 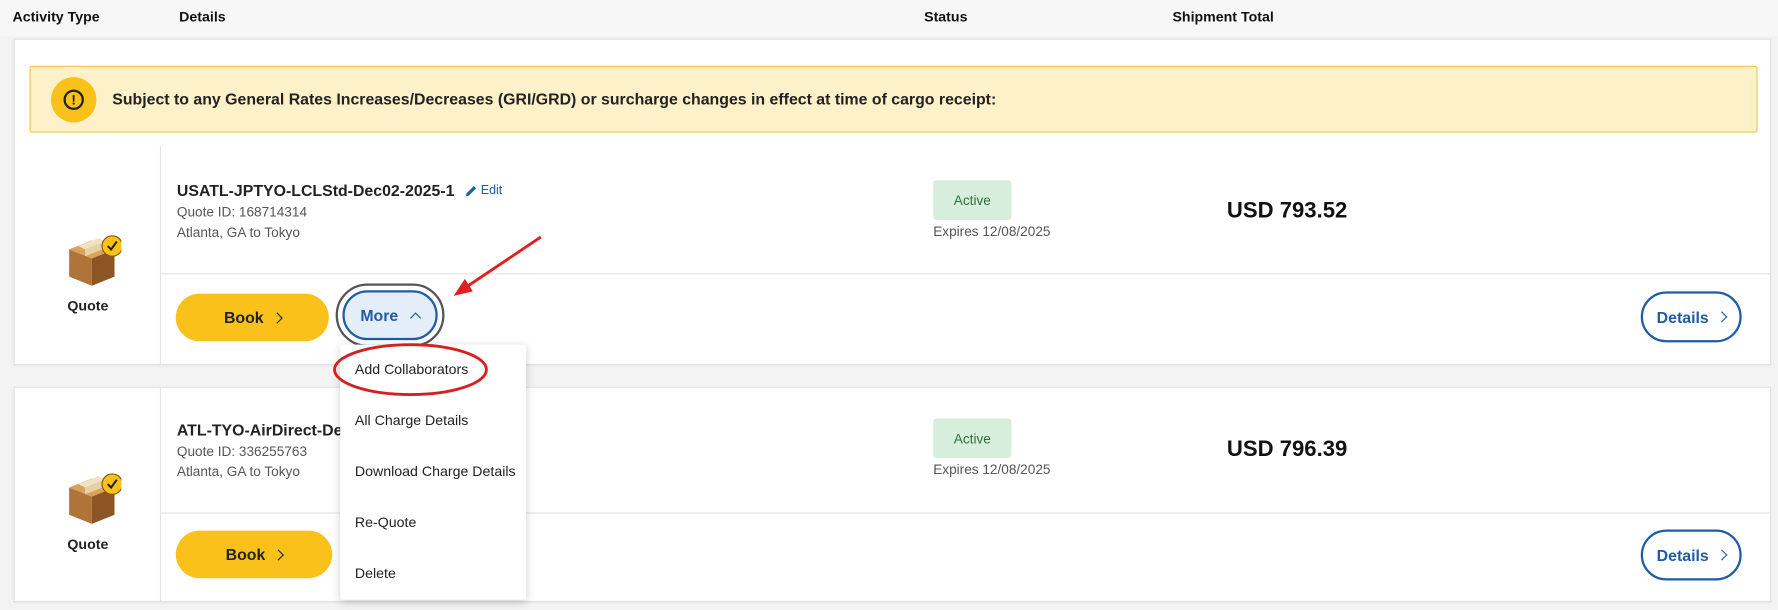 I want to click on row-divider, so click(x=966, y=274).